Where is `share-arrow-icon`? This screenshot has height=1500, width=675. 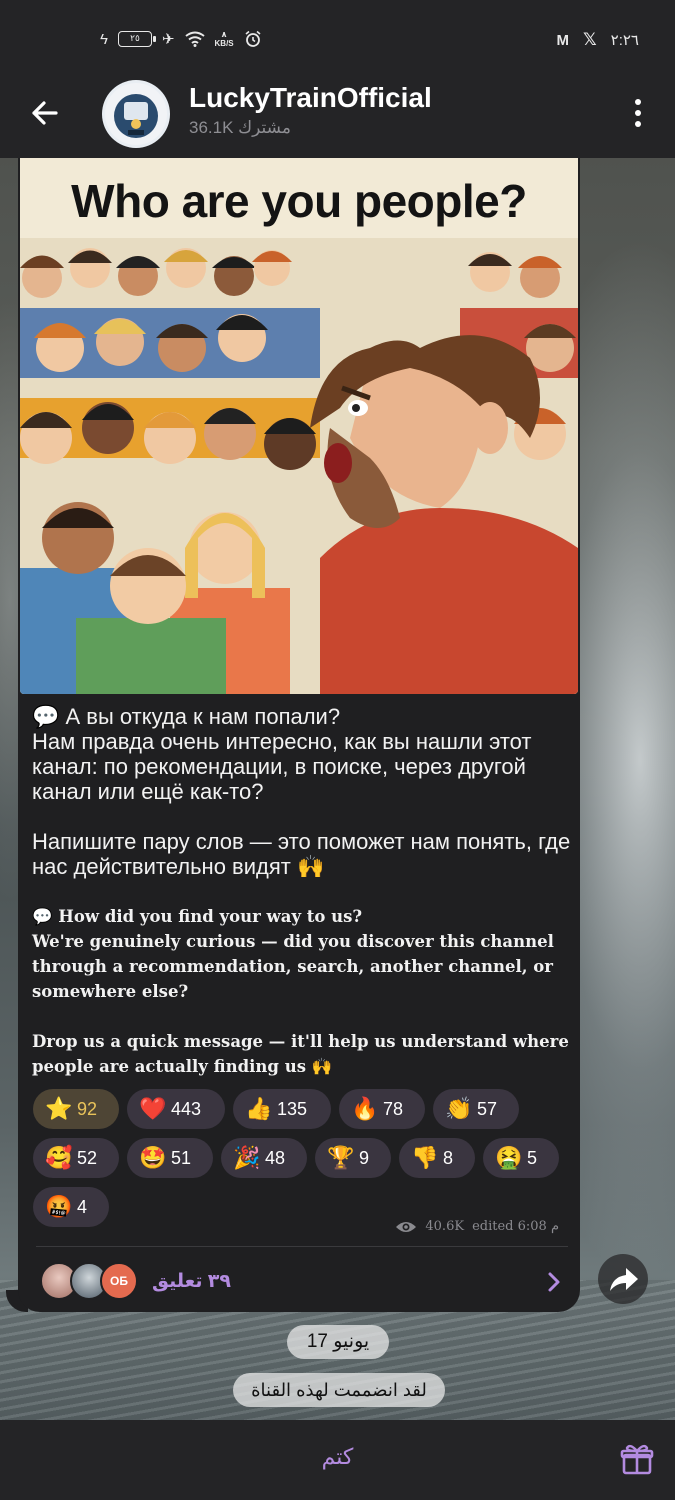 share-arrow-icon is located at coordinates (624, 1279).